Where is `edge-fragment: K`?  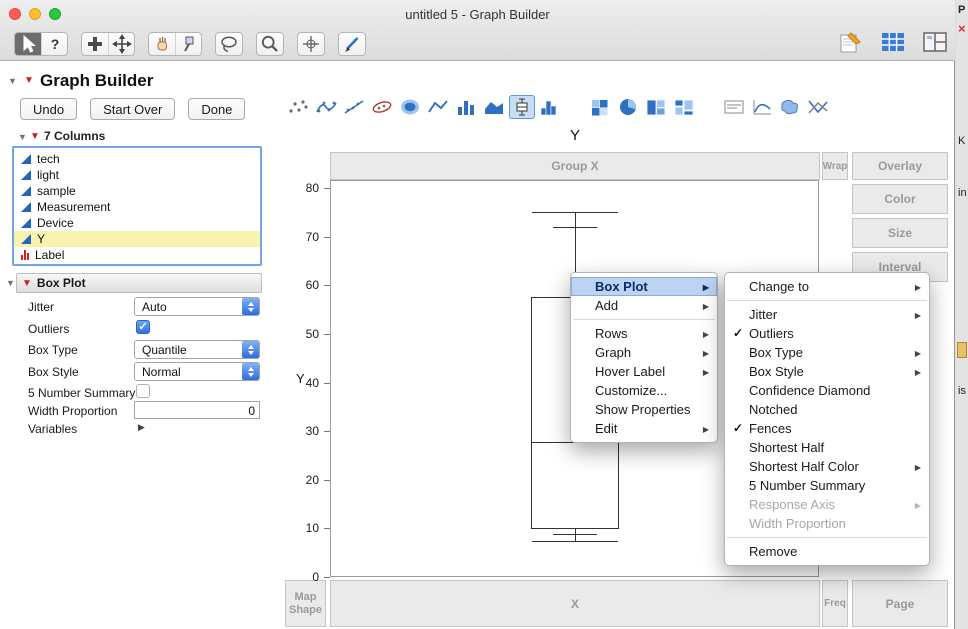
edge-fragment: K is located at coordinates (962, 141).